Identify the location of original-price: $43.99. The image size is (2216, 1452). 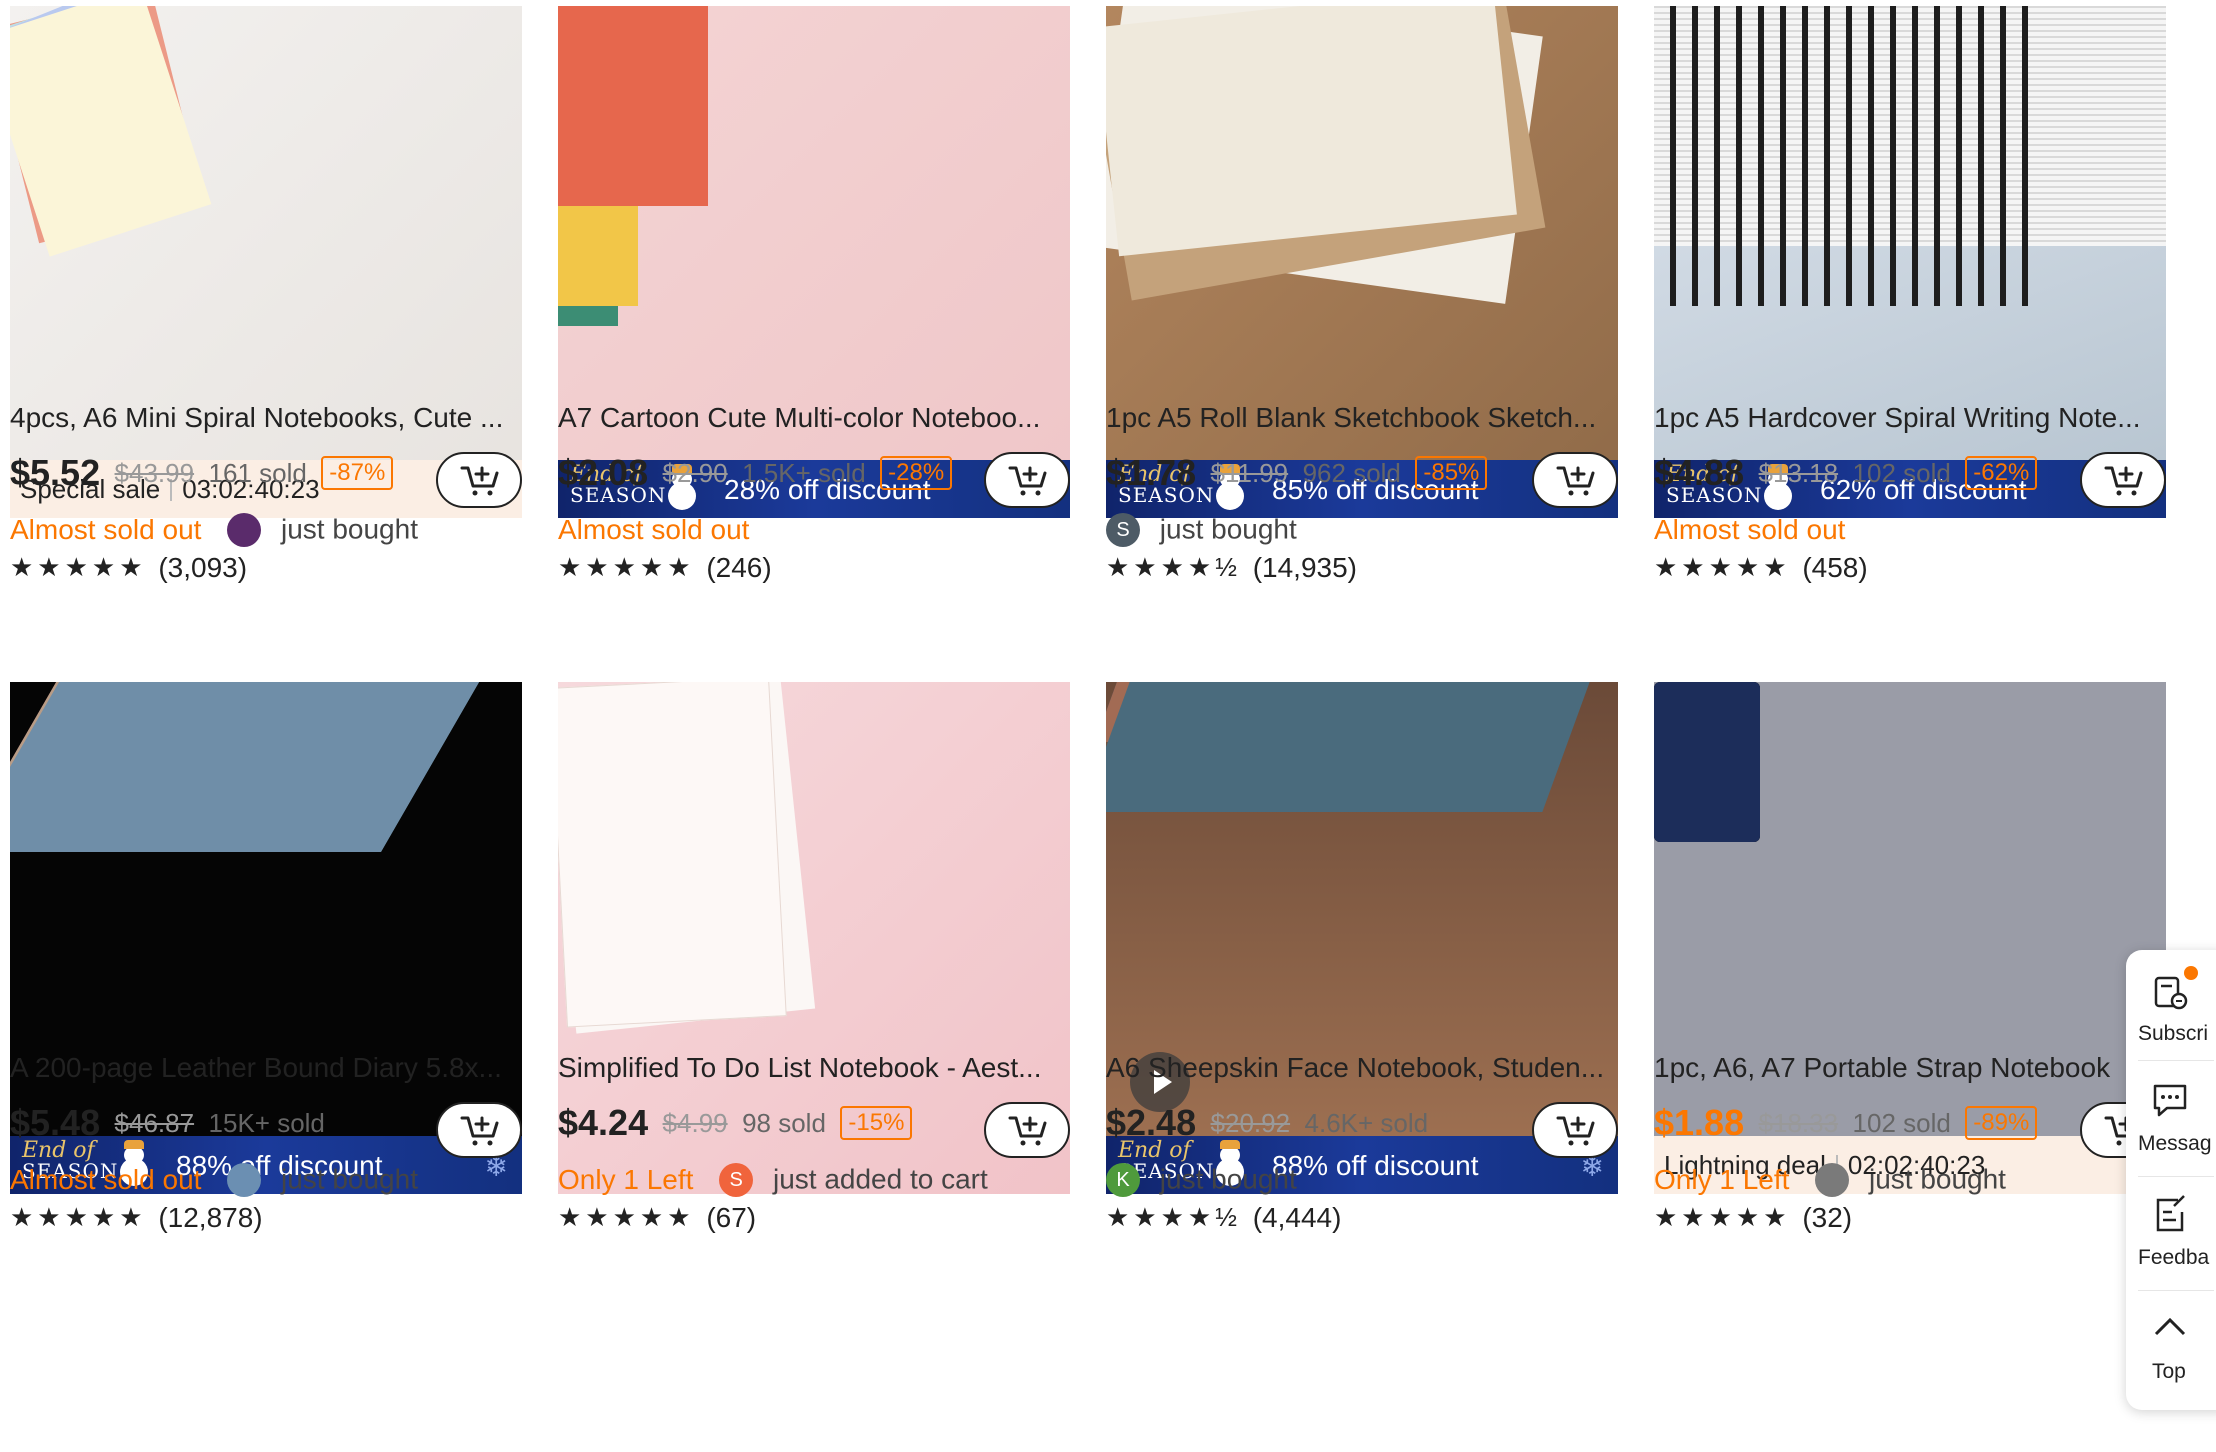
(154, 472).